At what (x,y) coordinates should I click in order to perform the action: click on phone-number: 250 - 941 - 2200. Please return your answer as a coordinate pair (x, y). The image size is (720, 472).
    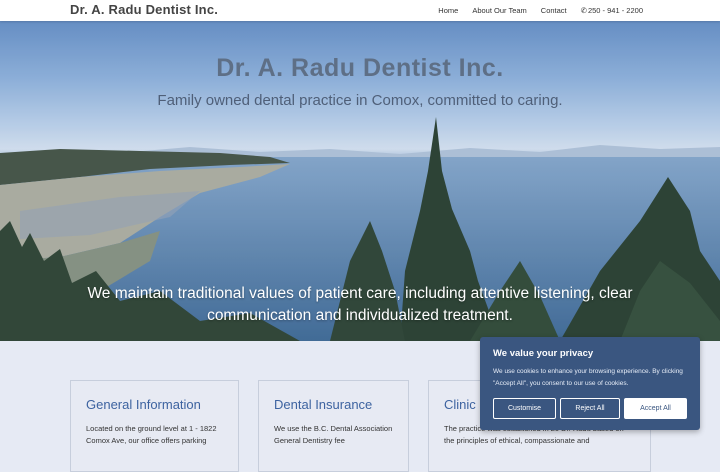
    Looking at the image, I should click on (615, 10).